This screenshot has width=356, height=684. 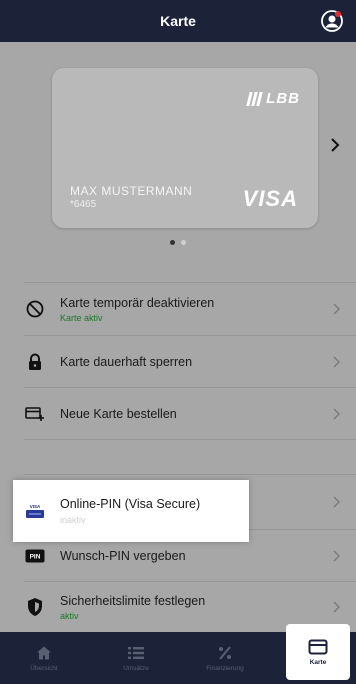 I want to click on tab-card: Karte, so click(x=318, y=652).